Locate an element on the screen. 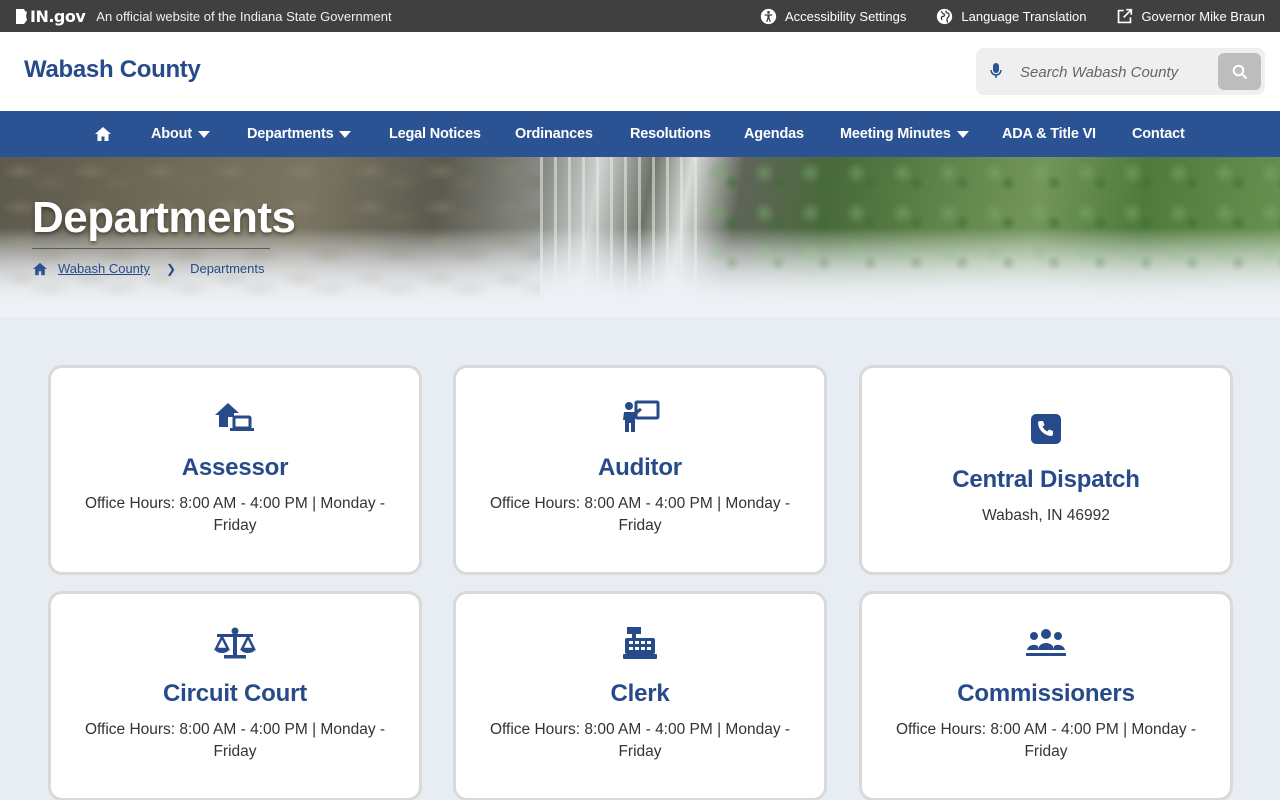  card-title: Assessor is located at coordinates (235, 467).